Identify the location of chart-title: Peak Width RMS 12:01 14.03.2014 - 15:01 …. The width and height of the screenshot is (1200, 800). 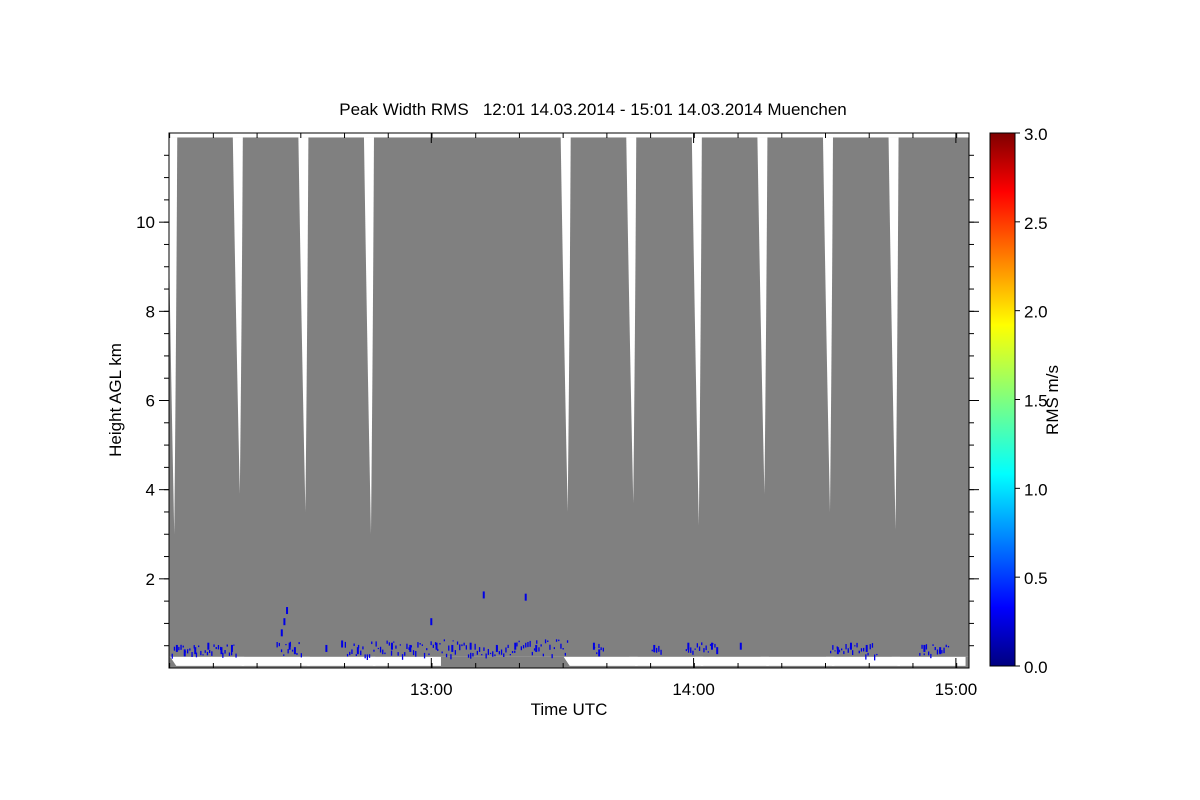
(593, 109).